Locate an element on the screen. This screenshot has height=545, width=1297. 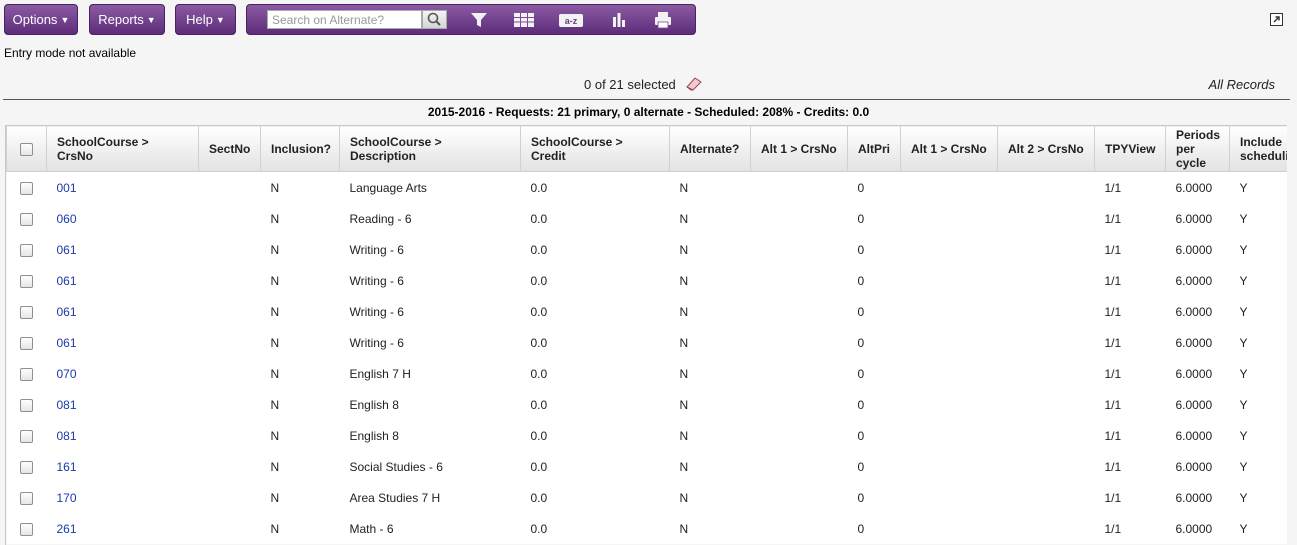
cell-crsno: 001 is located at coordinates (122, 187).